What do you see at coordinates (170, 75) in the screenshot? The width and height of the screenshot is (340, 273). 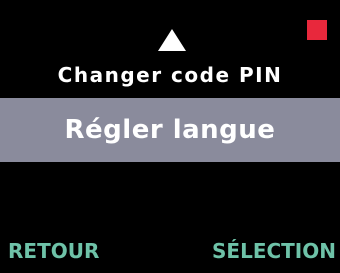 I see `menu-item-change-pin: Changer code PIN` at bounding box center [170, 75].